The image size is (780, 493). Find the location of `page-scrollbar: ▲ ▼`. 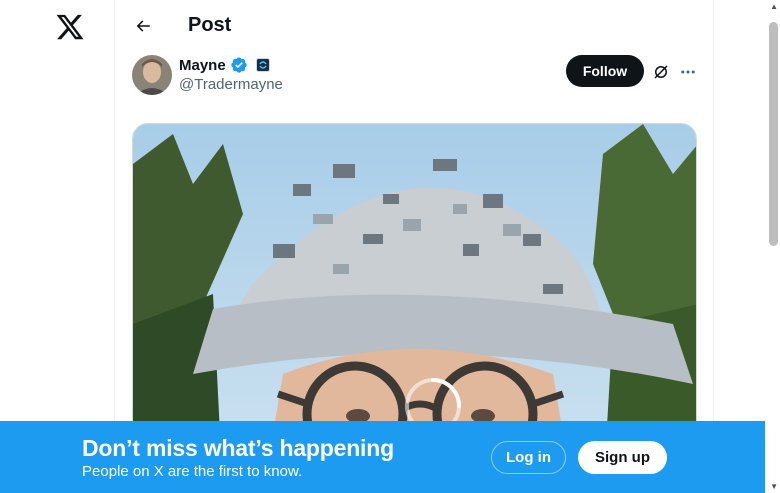

page-scrollbar: ▲ ▼ is located at coordinates (772, 246).